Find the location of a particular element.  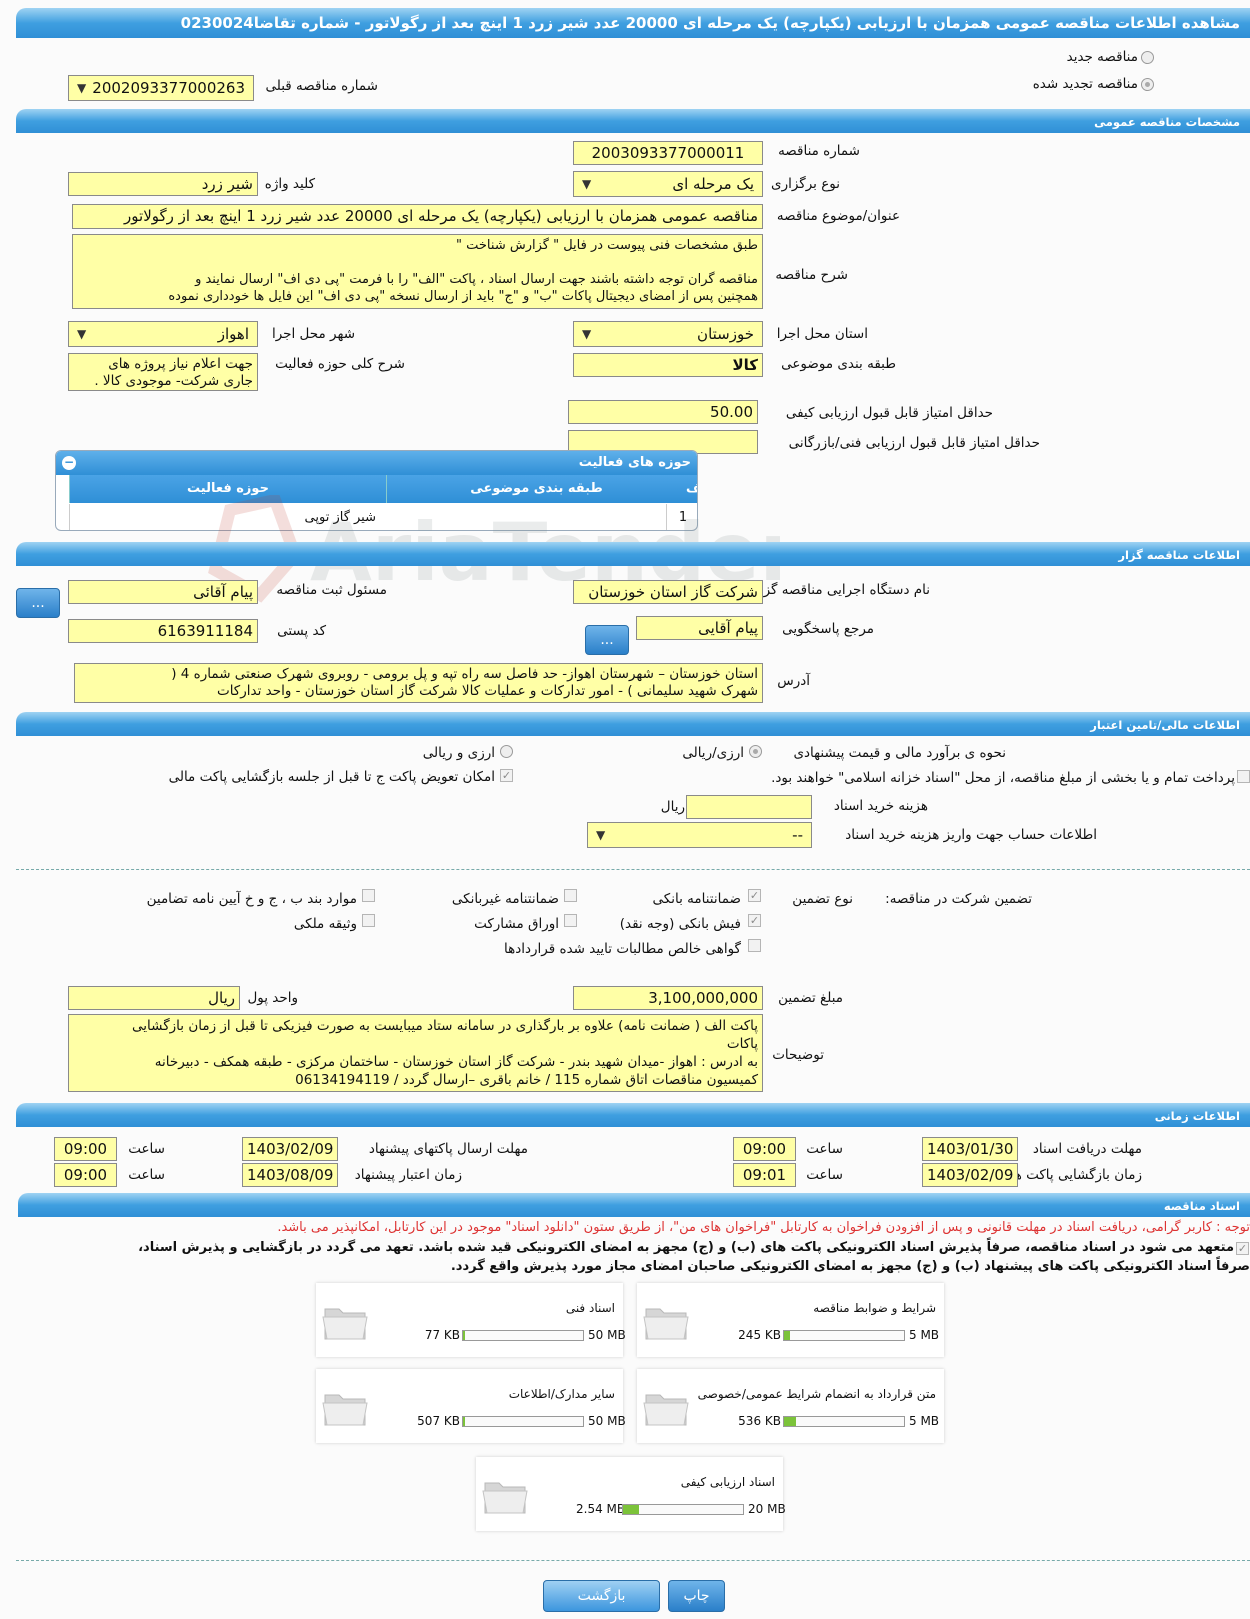

activity-grid-header: حوزه های فعالیت − is located at coordinates (376, 463).